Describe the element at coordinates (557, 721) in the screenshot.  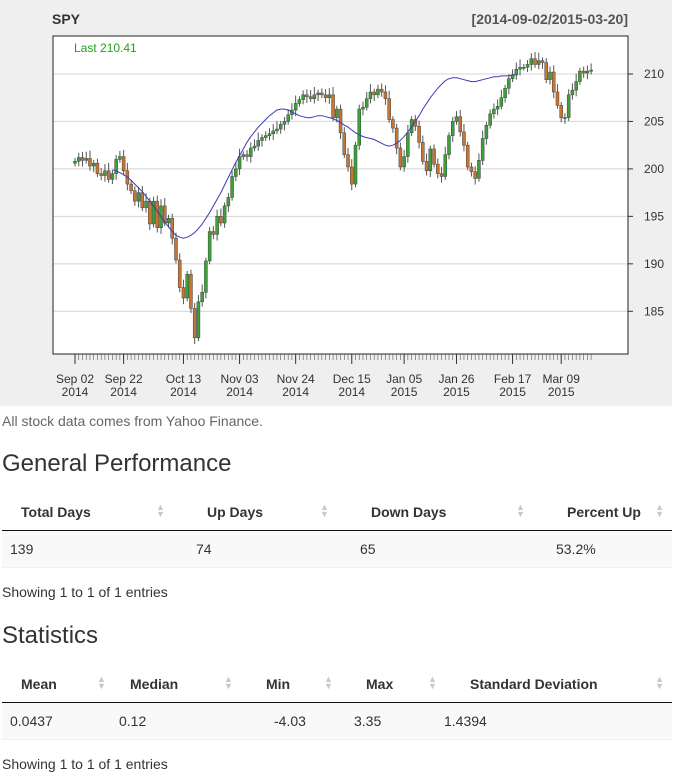
I see `cell-standard-deviation: 1.4394` at that location.